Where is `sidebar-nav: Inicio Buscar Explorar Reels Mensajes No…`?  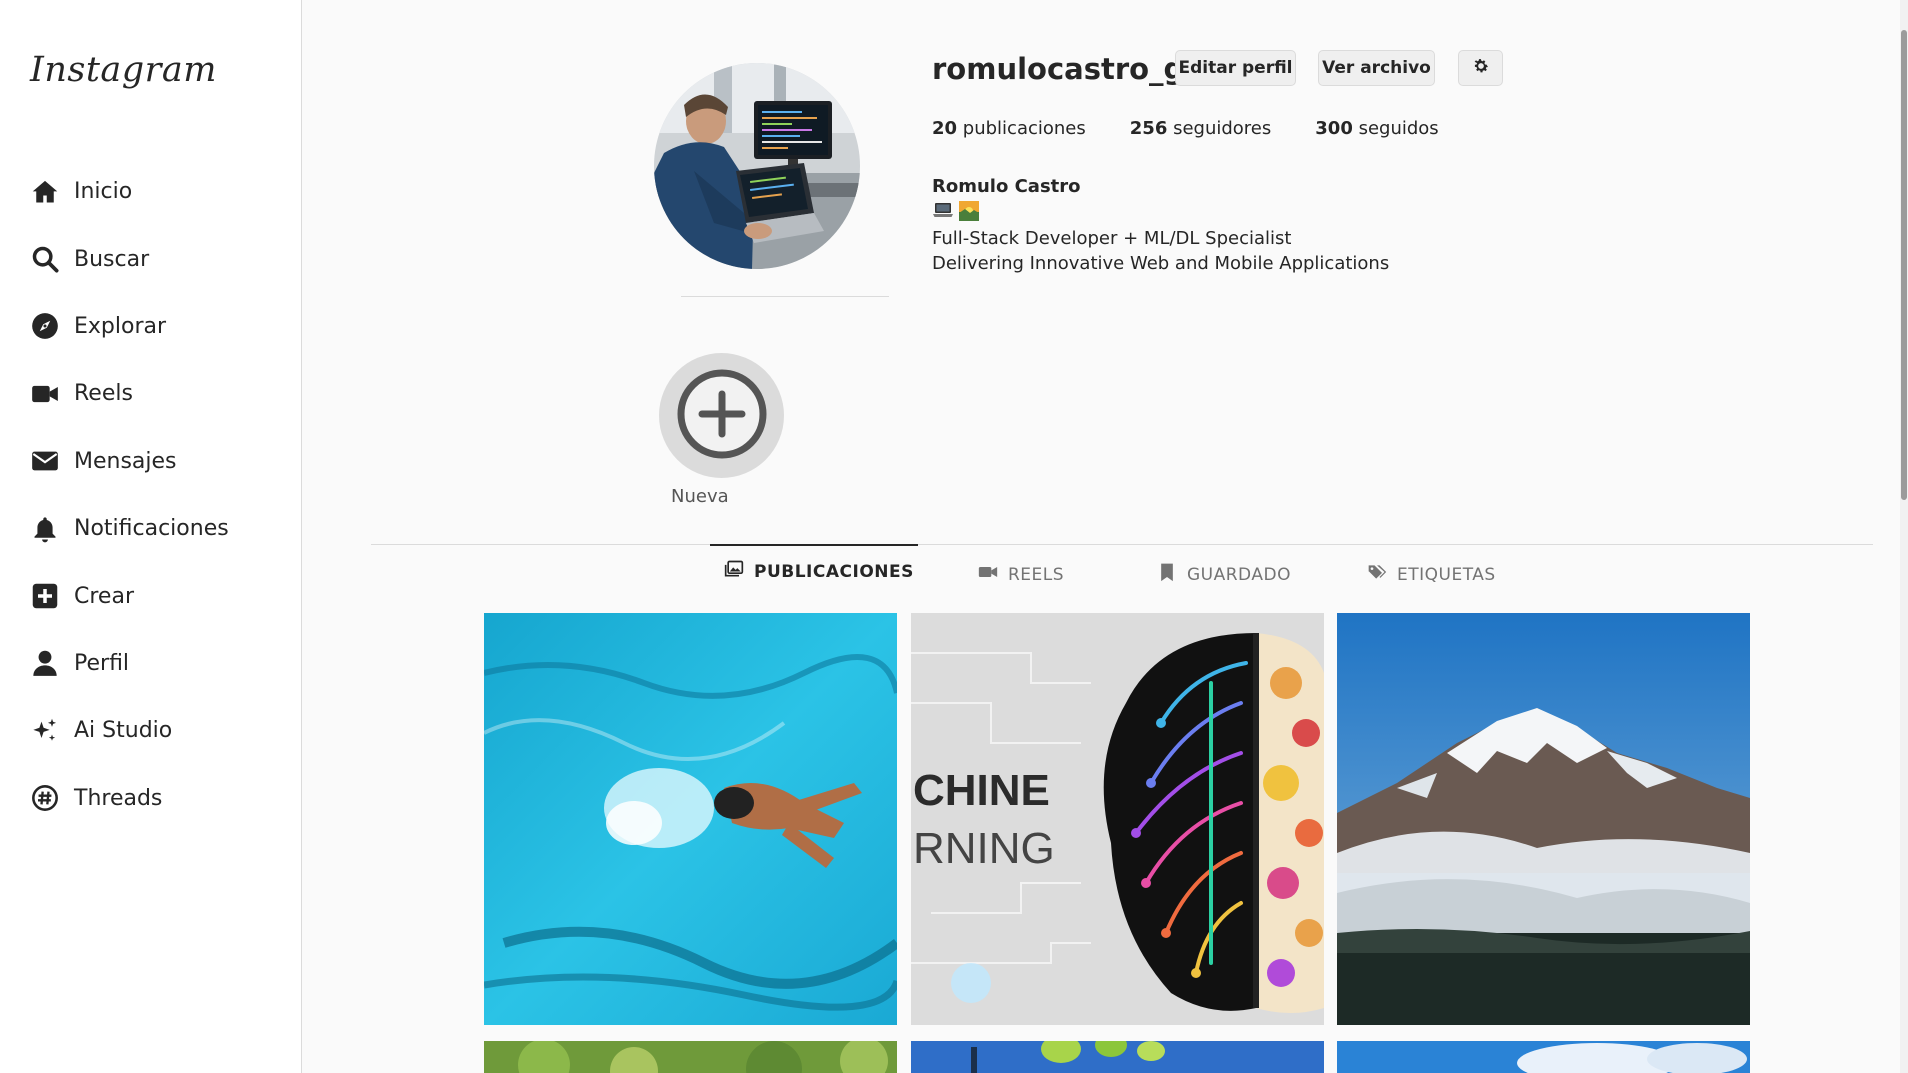 sidebar-nav: Inicio Buscar Explorar Reels Mensajes No… is located at coordinates (129, 495).